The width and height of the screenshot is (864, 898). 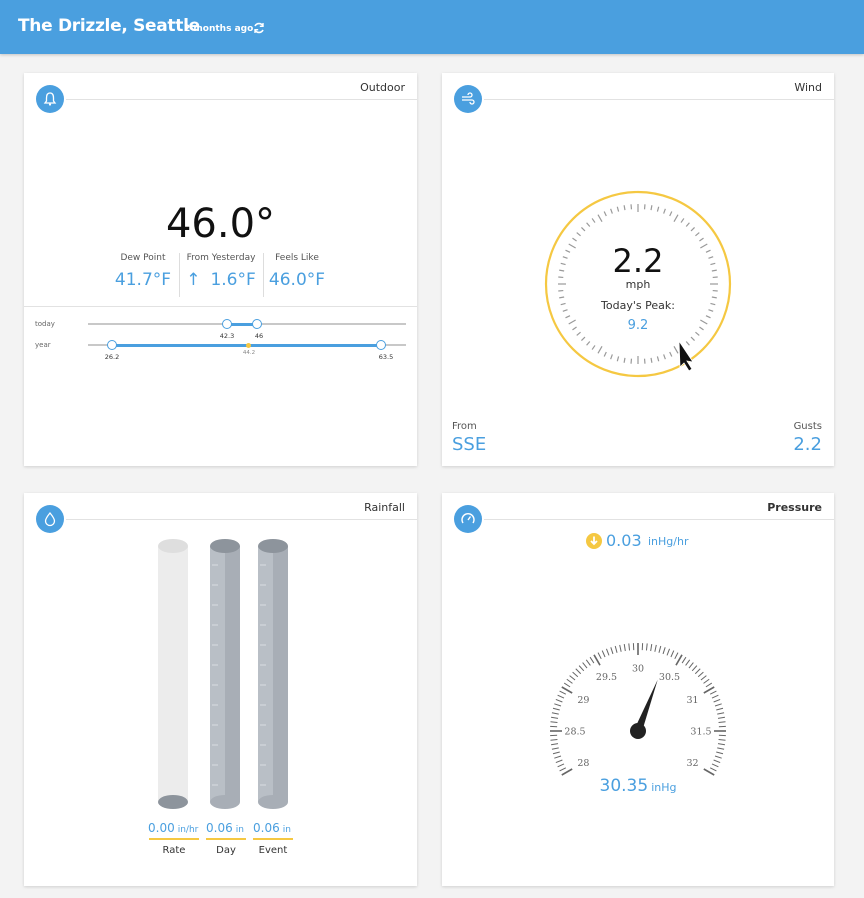 What do you see at coordinates (227, 336) in the screenshot?
I see `today-low-value: 42.3` at bounding box center [227, 336].